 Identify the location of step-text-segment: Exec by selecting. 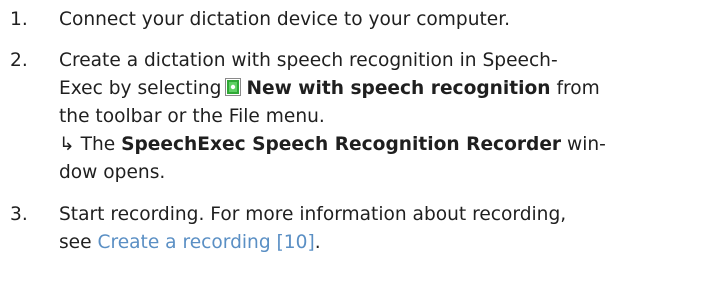
(140, 88).